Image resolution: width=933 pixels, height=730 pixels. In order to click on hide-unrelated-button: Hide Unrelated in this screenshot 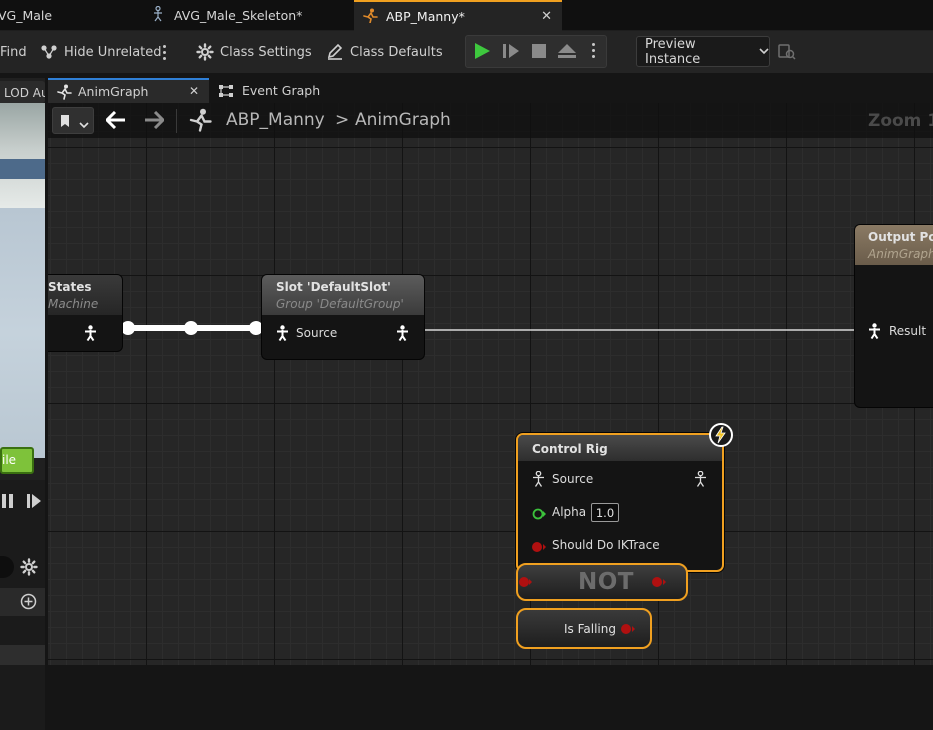, I will do `click(101, 52)`.